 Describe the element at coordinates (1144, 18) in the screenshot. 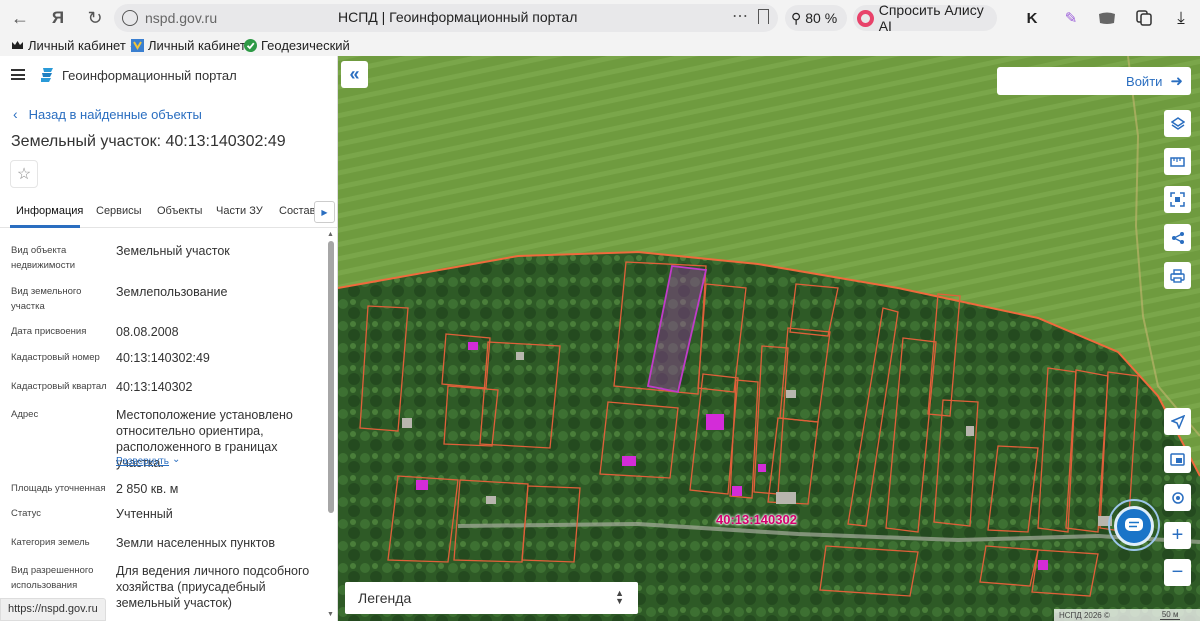

I see `collections-icon` at that location.